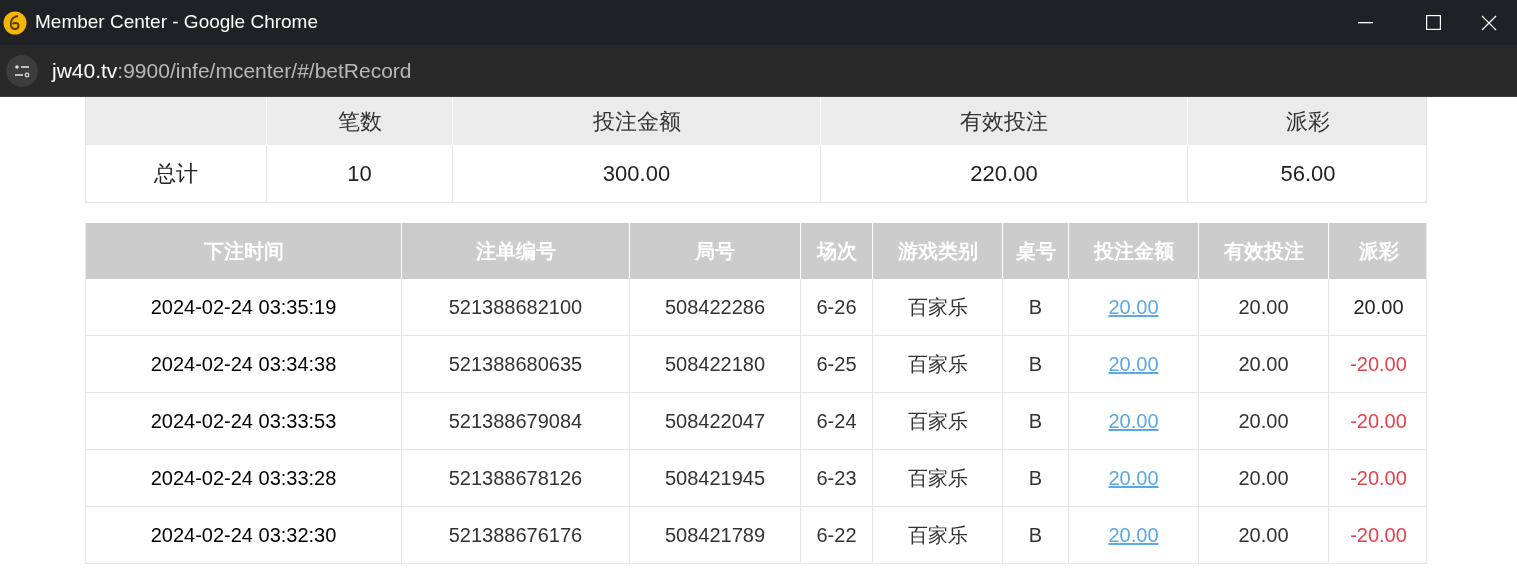 Image resolution: width=1517 pixels, height=575 pixels. Describe the element at coordinates (176, 22) in the screenshot. I see `window-title: Member Center - Google Chrome` at that location.